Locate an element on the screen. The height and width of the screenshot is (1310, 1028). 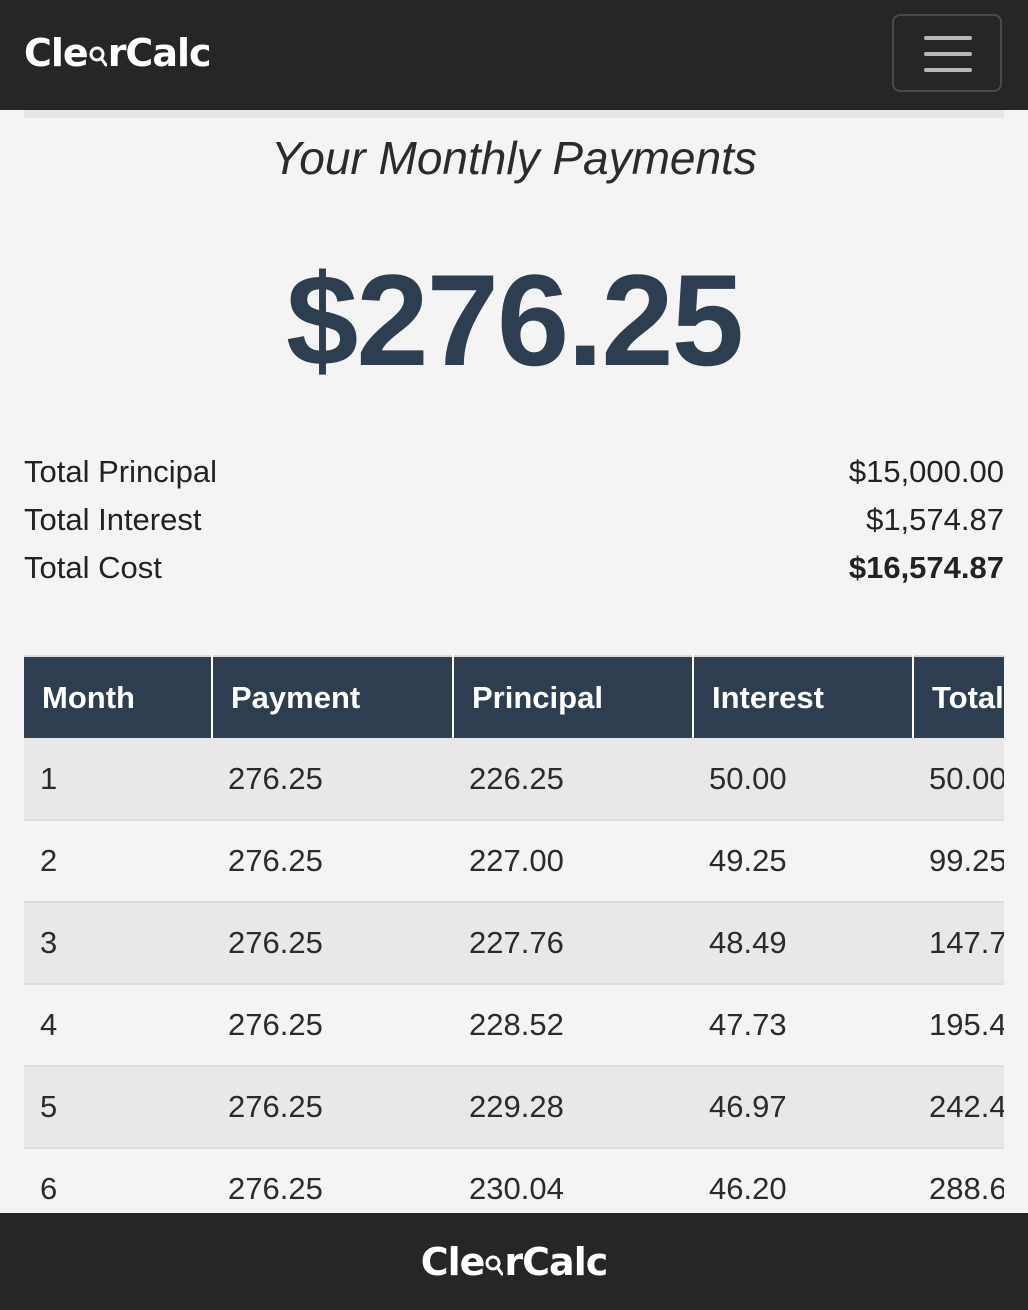
total-cost-label: Total Cost is located at coordinates (93, 567).